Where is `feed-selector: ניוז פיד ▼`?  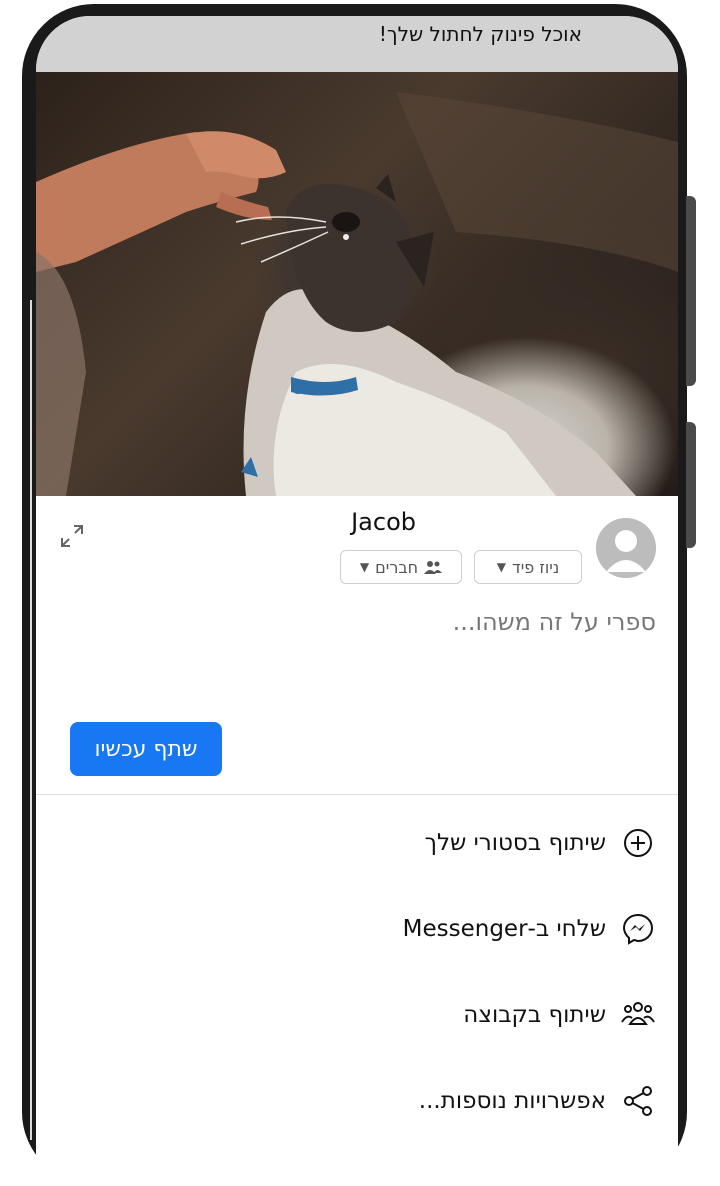
feed-selector: ניוז פיד ▼ is located at coordinates (528, 567).